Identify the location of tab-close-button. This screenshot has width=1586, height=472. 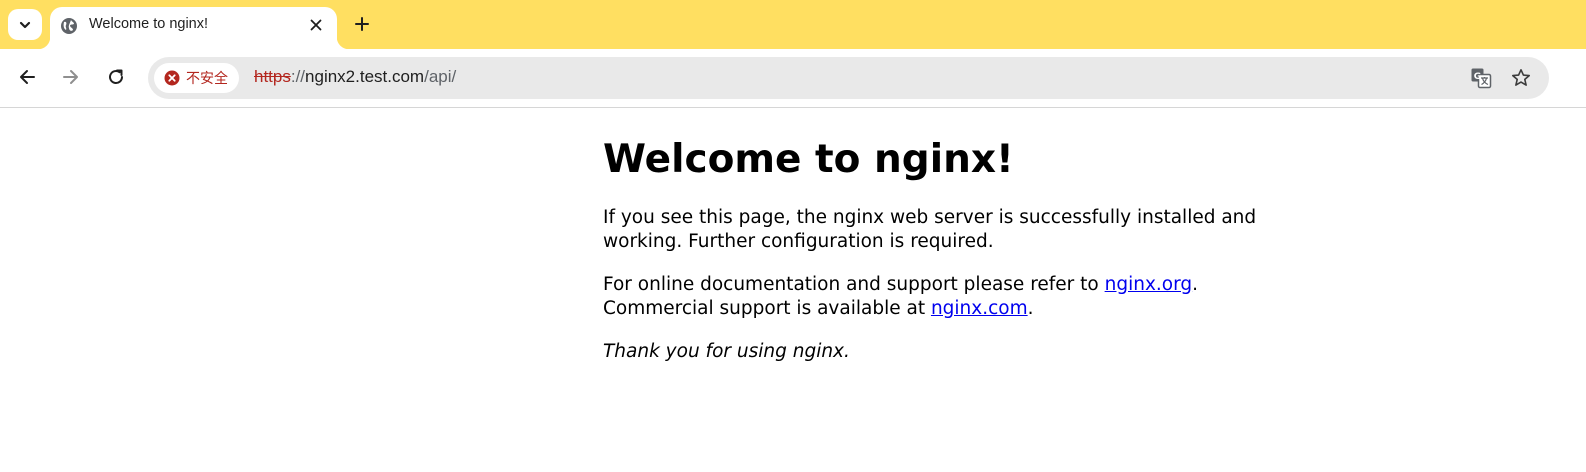
(316, 25).